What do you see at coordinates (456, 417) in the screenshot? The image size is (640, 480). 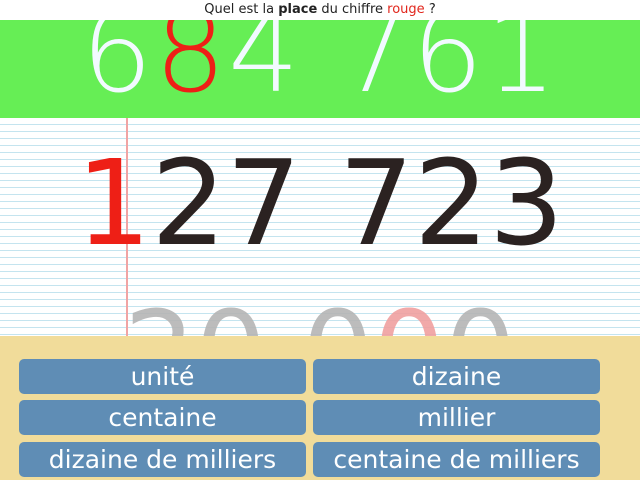 I see `answer-button-millier: millier` at bounding box center [456, 417].